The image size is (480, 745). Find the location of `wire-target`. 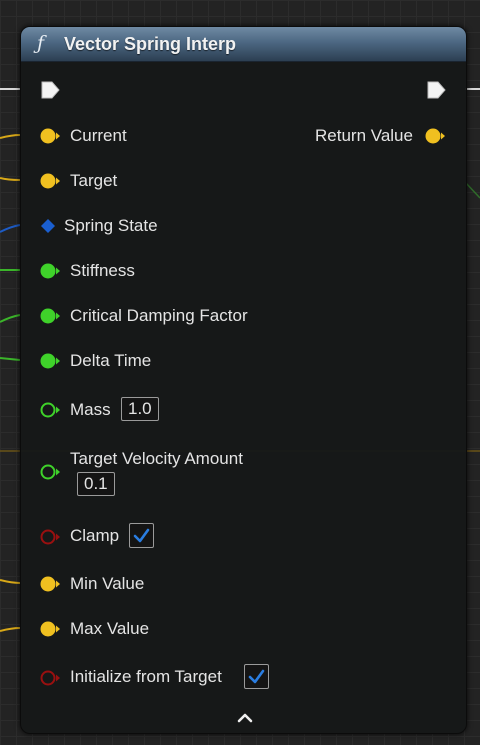

wire-target is located at coordinates (10, 179).